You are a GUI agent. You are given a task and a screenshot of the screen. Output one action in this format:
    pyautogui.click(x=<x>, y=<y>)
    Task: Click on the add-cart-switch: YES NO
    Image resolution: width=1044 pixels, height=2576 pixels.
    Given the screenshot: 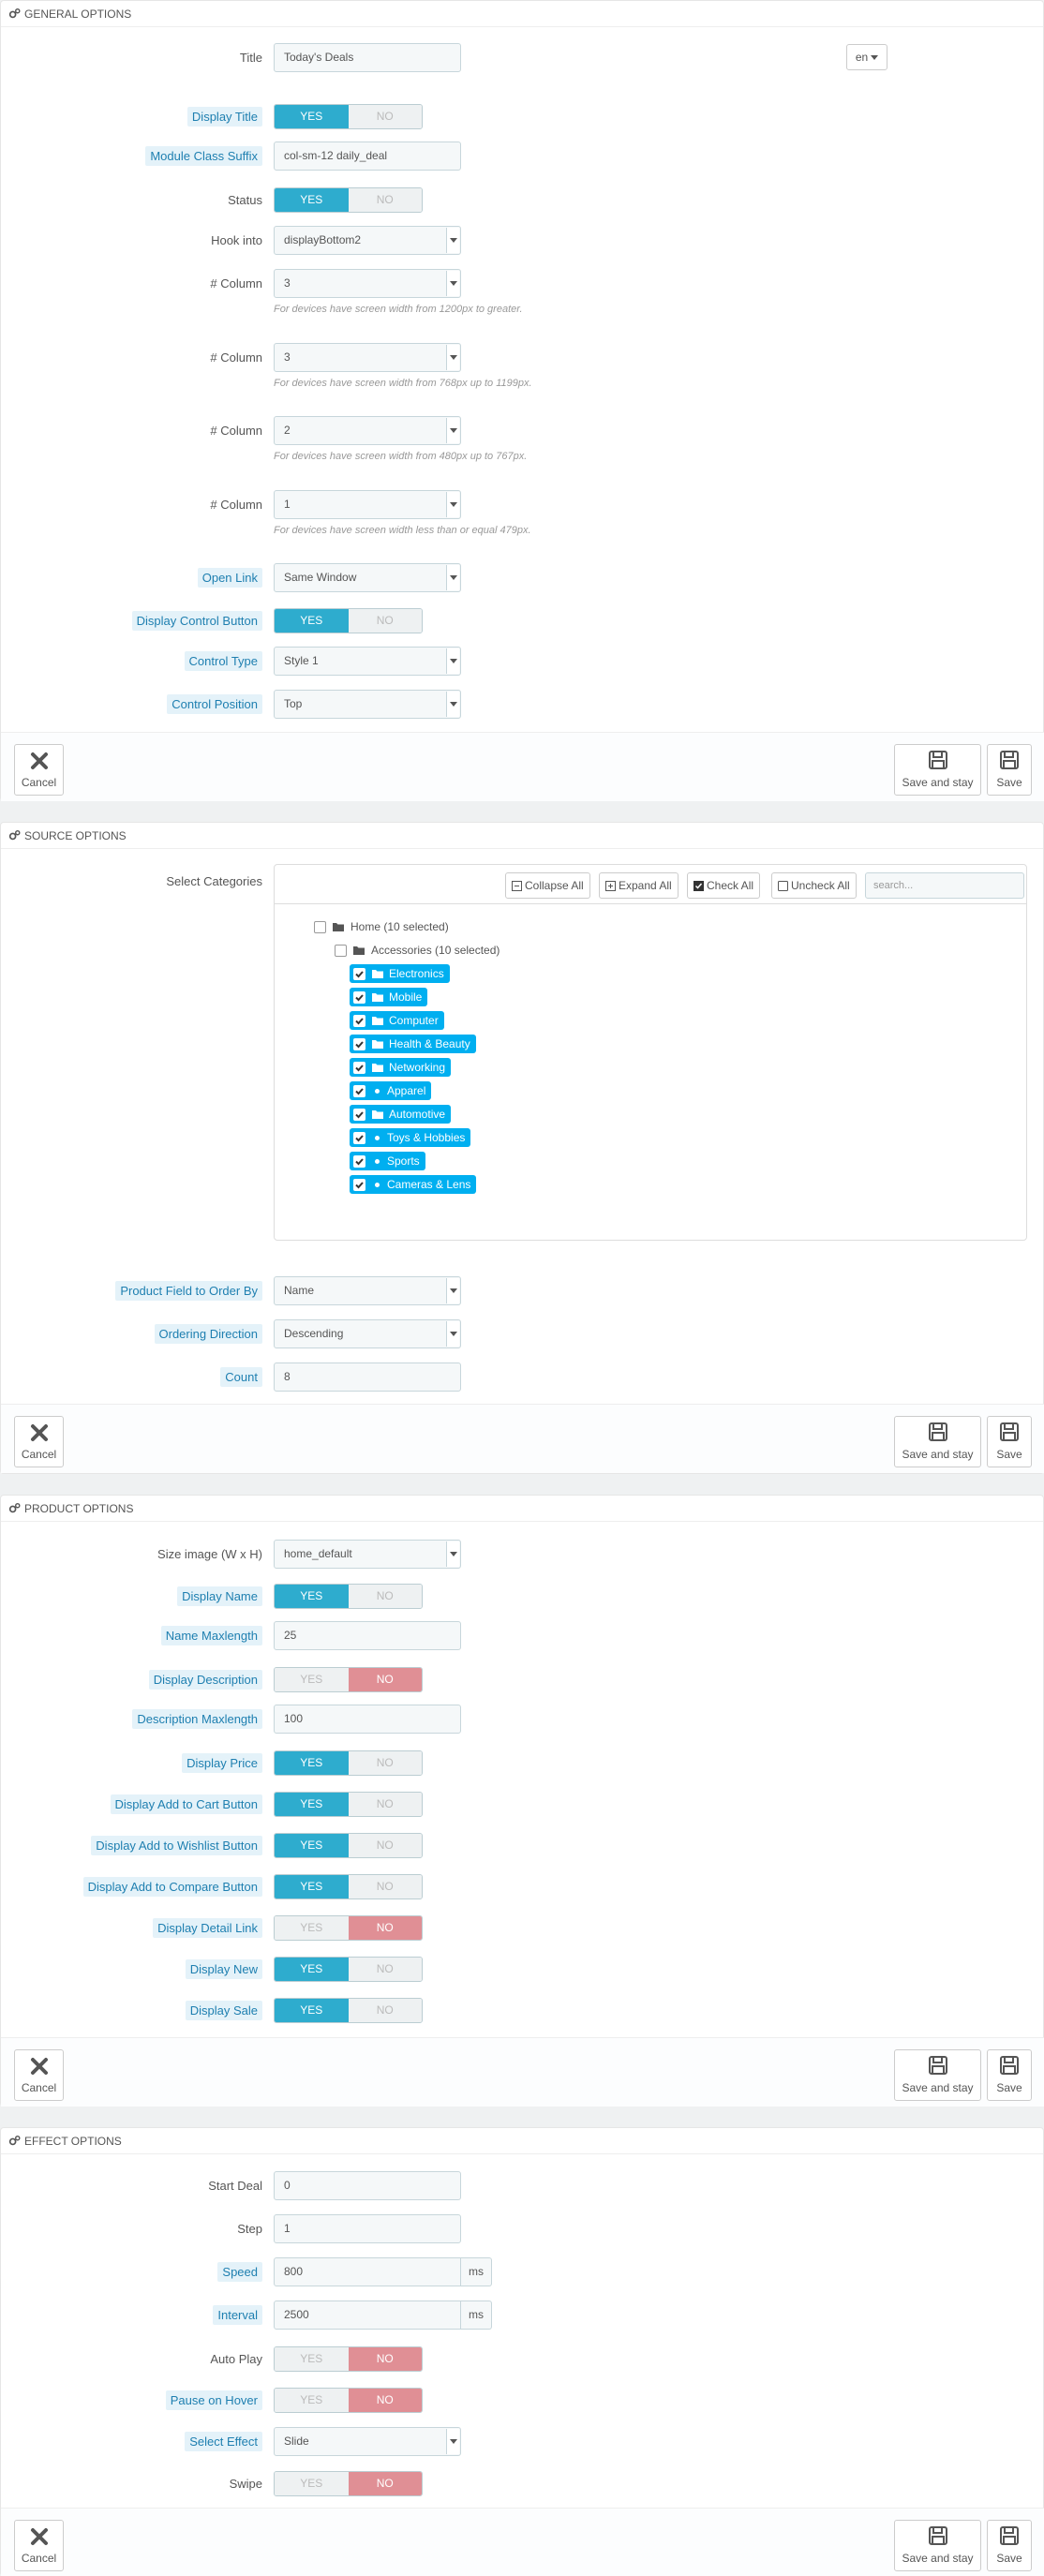 What is the action you would take?
    pyautogui.click(x=348, y=1804)
    